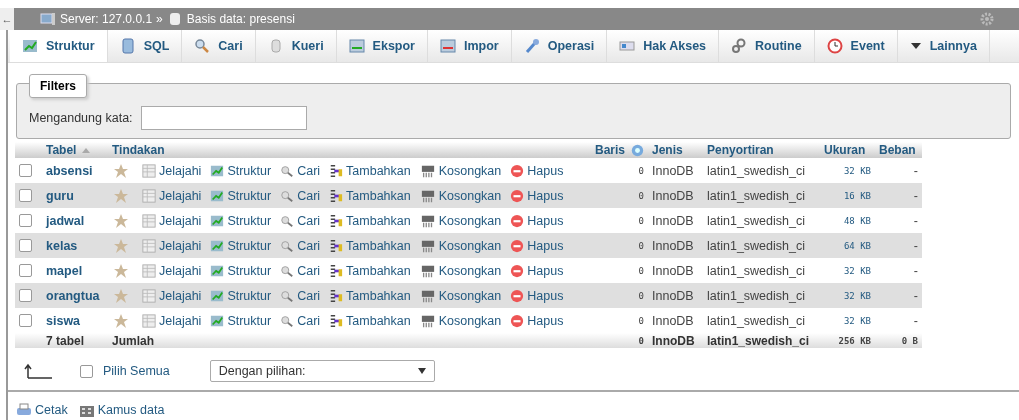  Describe the element at coordinates (63, 320) in the screenshot. I see `table-name-link: siswa` at that location.